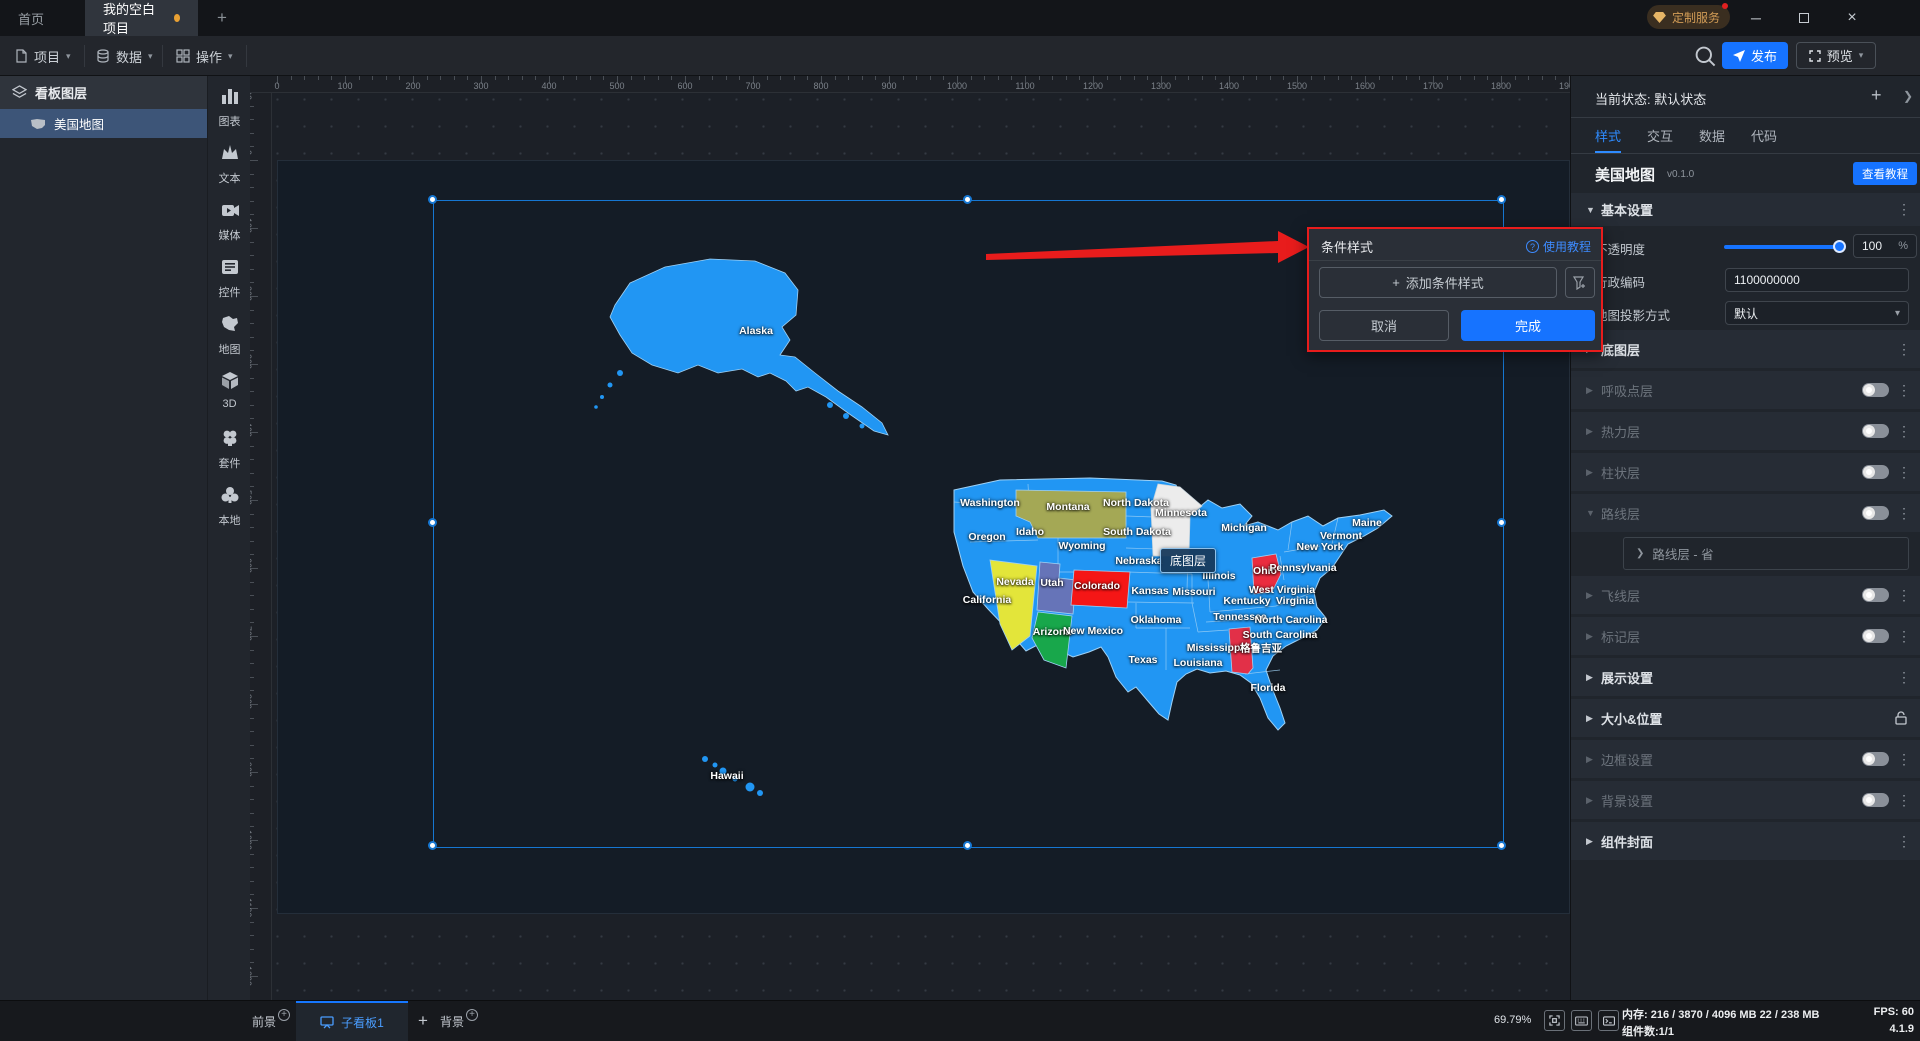 The image size is (1920, 1041). Describe the element at coordinates (1528, 325) in the screenshot. I see `done-button: 完成` at that location.